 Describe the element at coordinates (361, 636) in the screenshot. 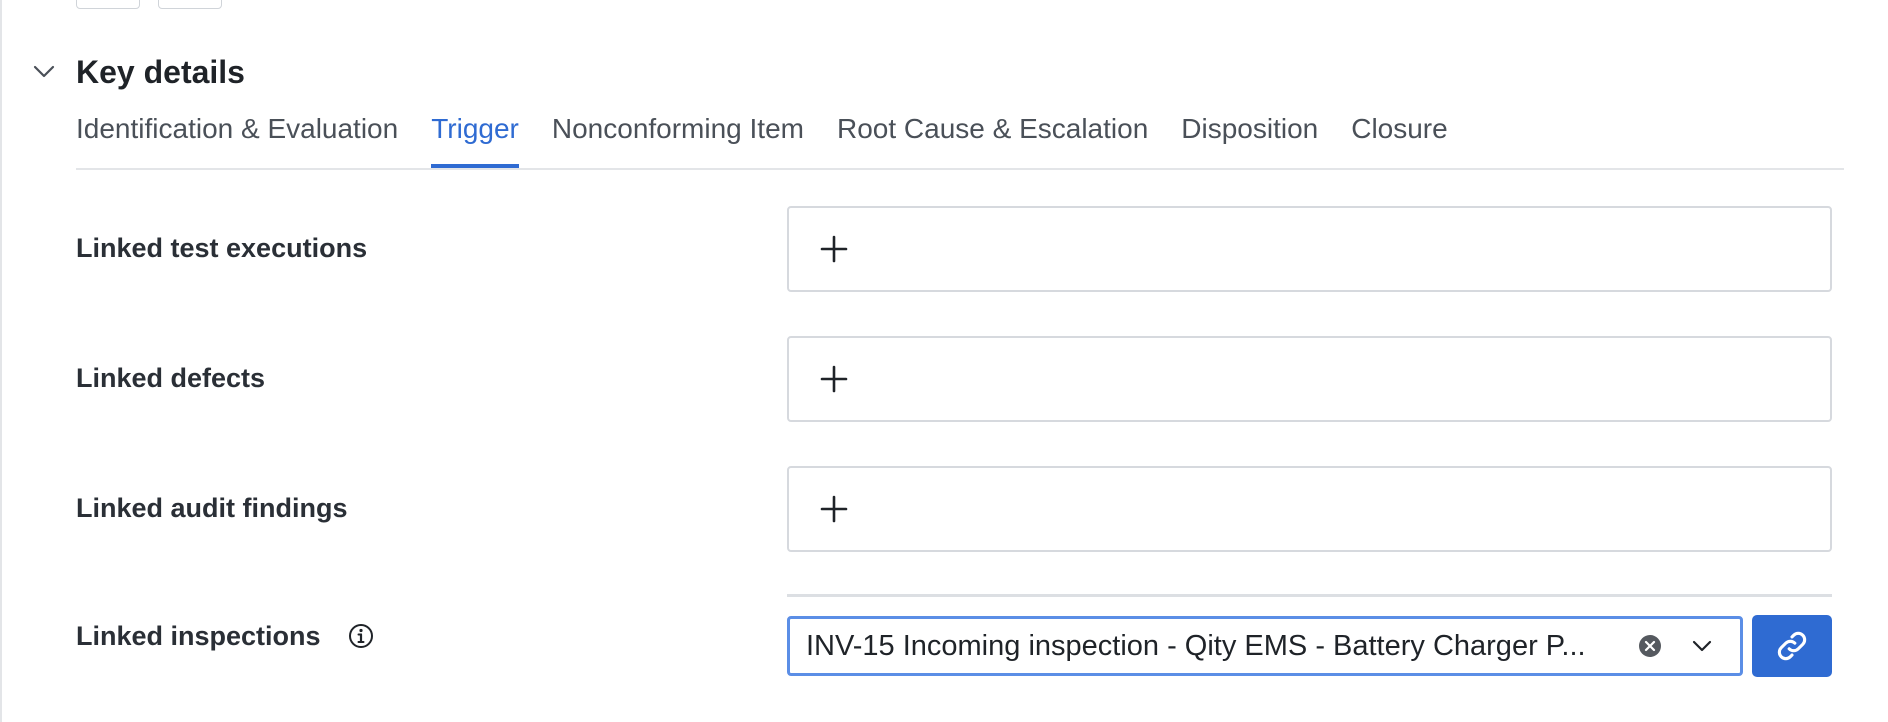

I see `info-icon` at that location.